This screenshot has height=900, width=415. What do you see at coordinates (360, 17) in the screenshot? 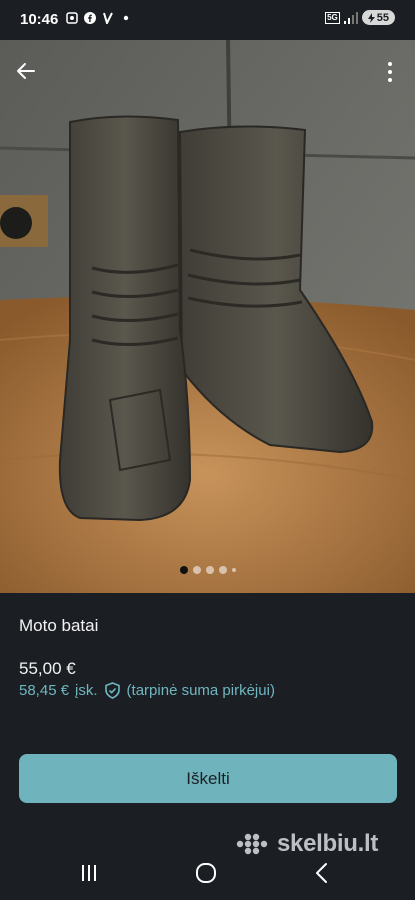
I see `system-status: 5G 55` at bounding box center [360, 17].